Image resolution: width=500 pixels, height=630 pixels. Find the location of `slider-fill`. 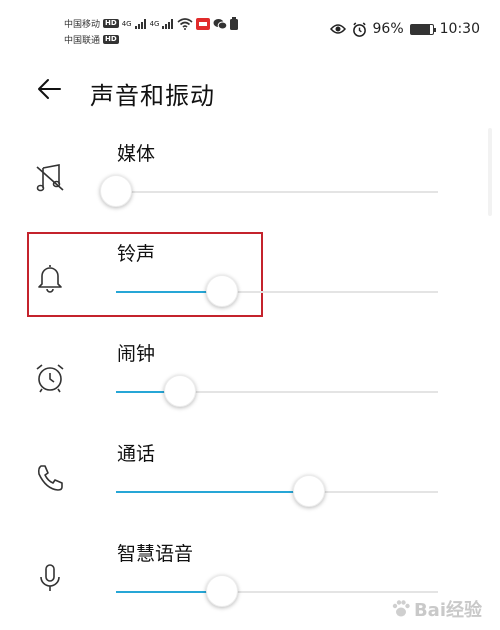

slider-fill is located at coordinates (213, 492).